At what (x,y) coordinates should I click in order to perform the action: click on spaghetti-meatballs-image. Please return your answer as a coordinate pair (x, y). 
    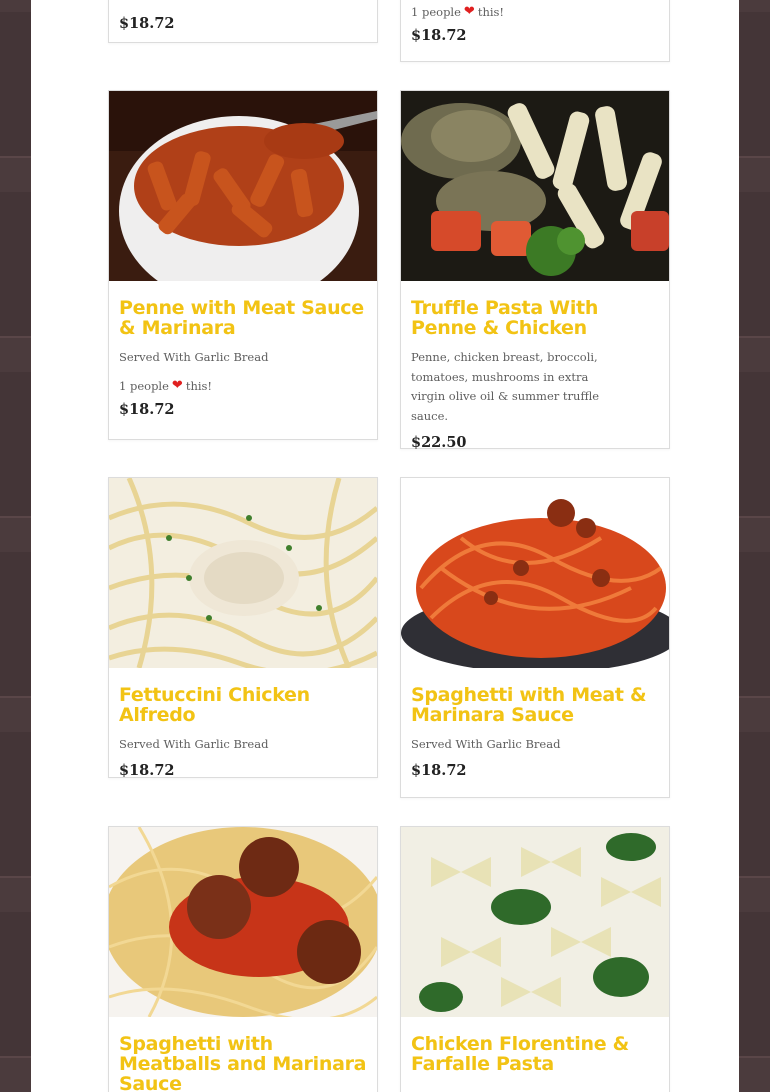
    Looking at the image, I should click on (243, 922).